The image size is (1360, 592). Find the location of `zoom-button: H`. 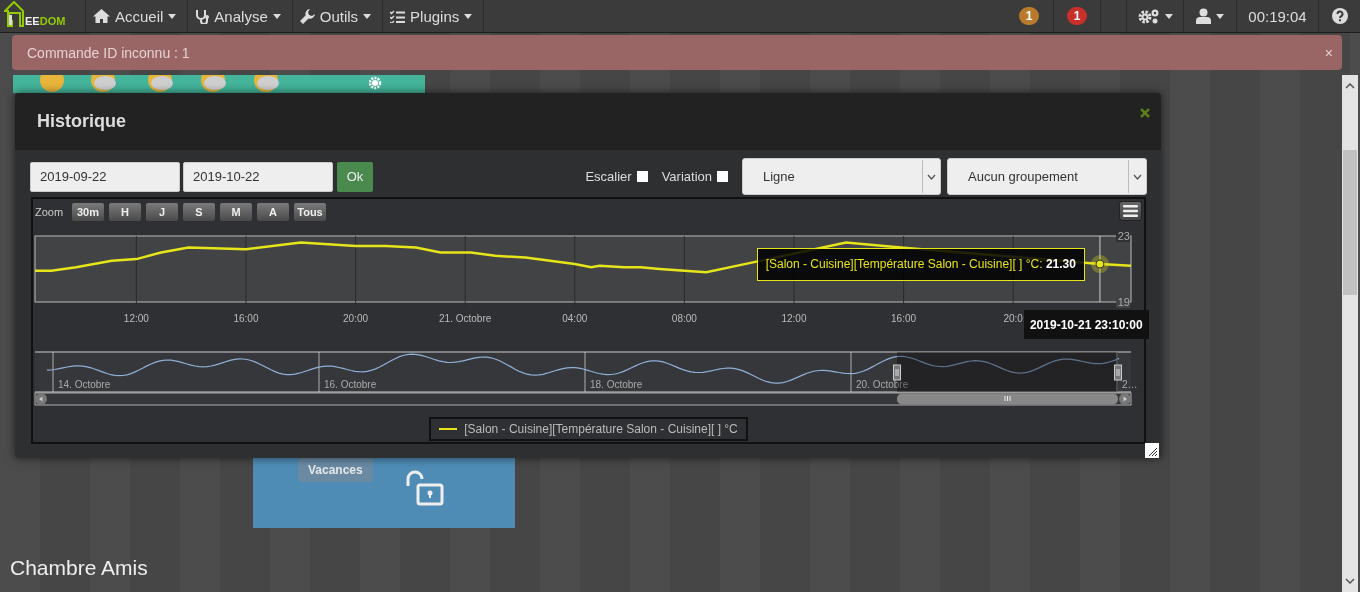

zoom-button: H is located at coordinates (125, 212).